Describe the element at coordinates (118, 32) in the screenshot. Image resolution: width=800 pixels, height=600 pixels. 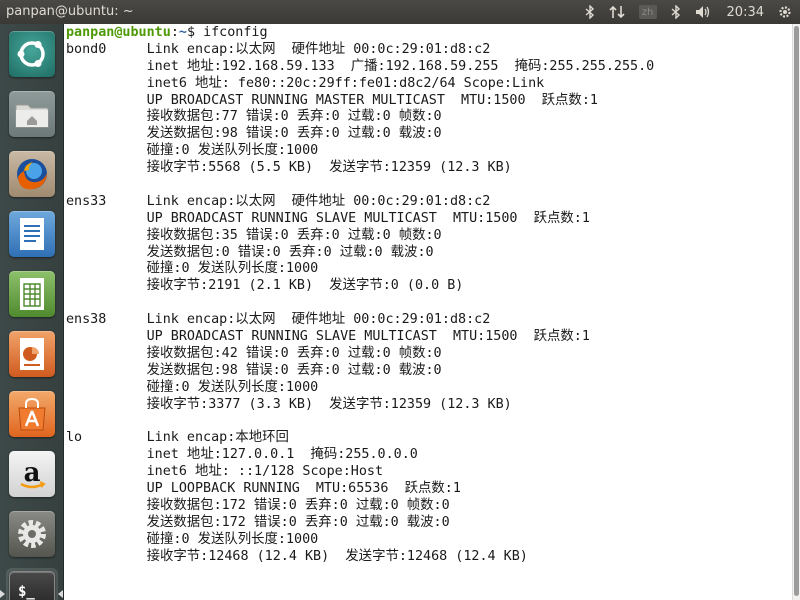
I see `prompt-user: panpan@ubuntu` at that location.